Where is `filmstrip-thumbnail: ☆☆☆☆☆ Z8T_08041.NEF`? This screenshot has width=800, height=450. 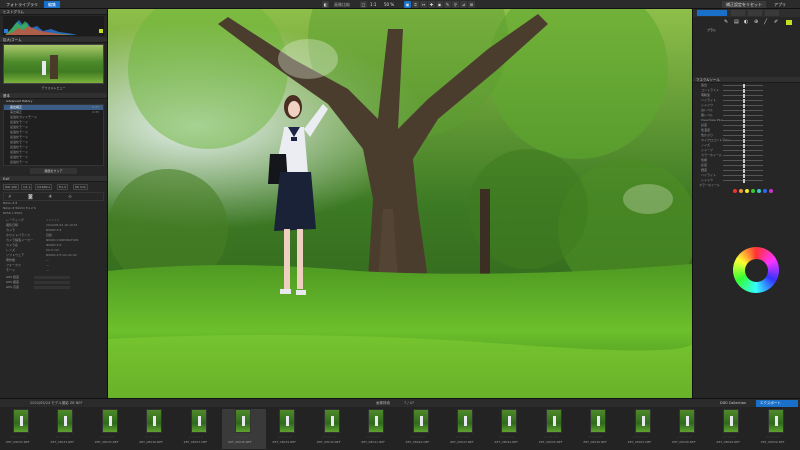 filmstrip-thumbnail: ☆☆☆☆☆ Z8T_08041.NEF is located at coordinates (377, 429).